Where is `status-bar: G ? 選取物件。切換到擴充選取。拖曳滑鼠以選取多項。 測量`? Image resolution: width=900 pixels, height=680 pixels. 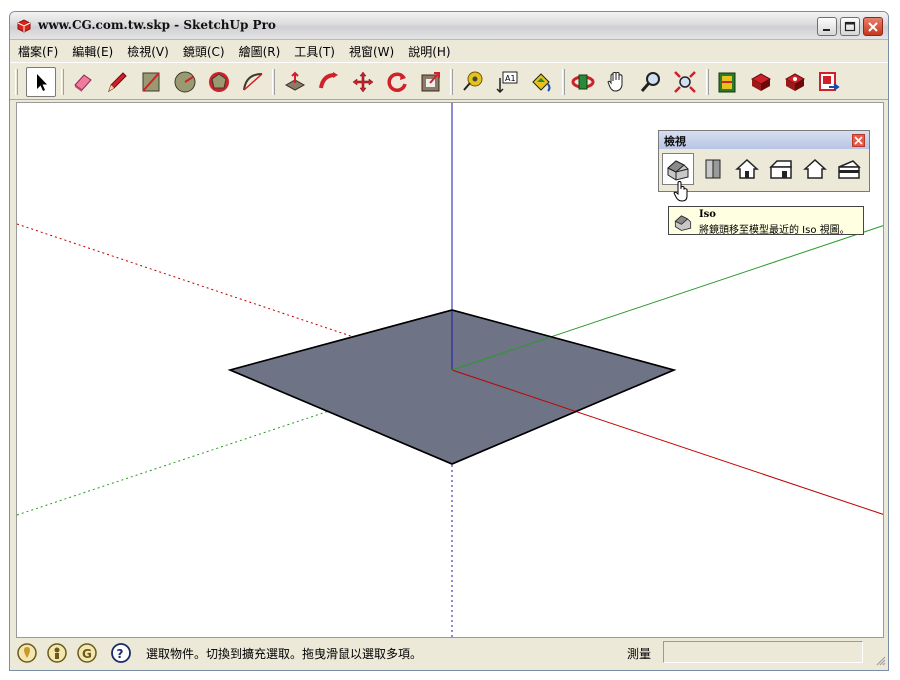 status-bar: G ? 選取物件。切換到擴充選取。拖曳滑鼠以選取多項。 測量 is located at coordinates (449, 655).